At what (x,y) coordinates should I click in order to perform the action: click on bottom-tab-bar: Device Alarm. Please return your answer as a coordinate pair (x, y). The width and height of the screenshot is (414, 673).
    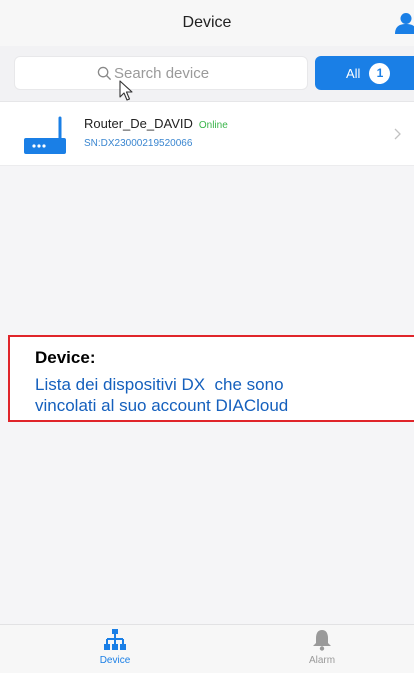
    Looking at the image, I should click on (207, 648).